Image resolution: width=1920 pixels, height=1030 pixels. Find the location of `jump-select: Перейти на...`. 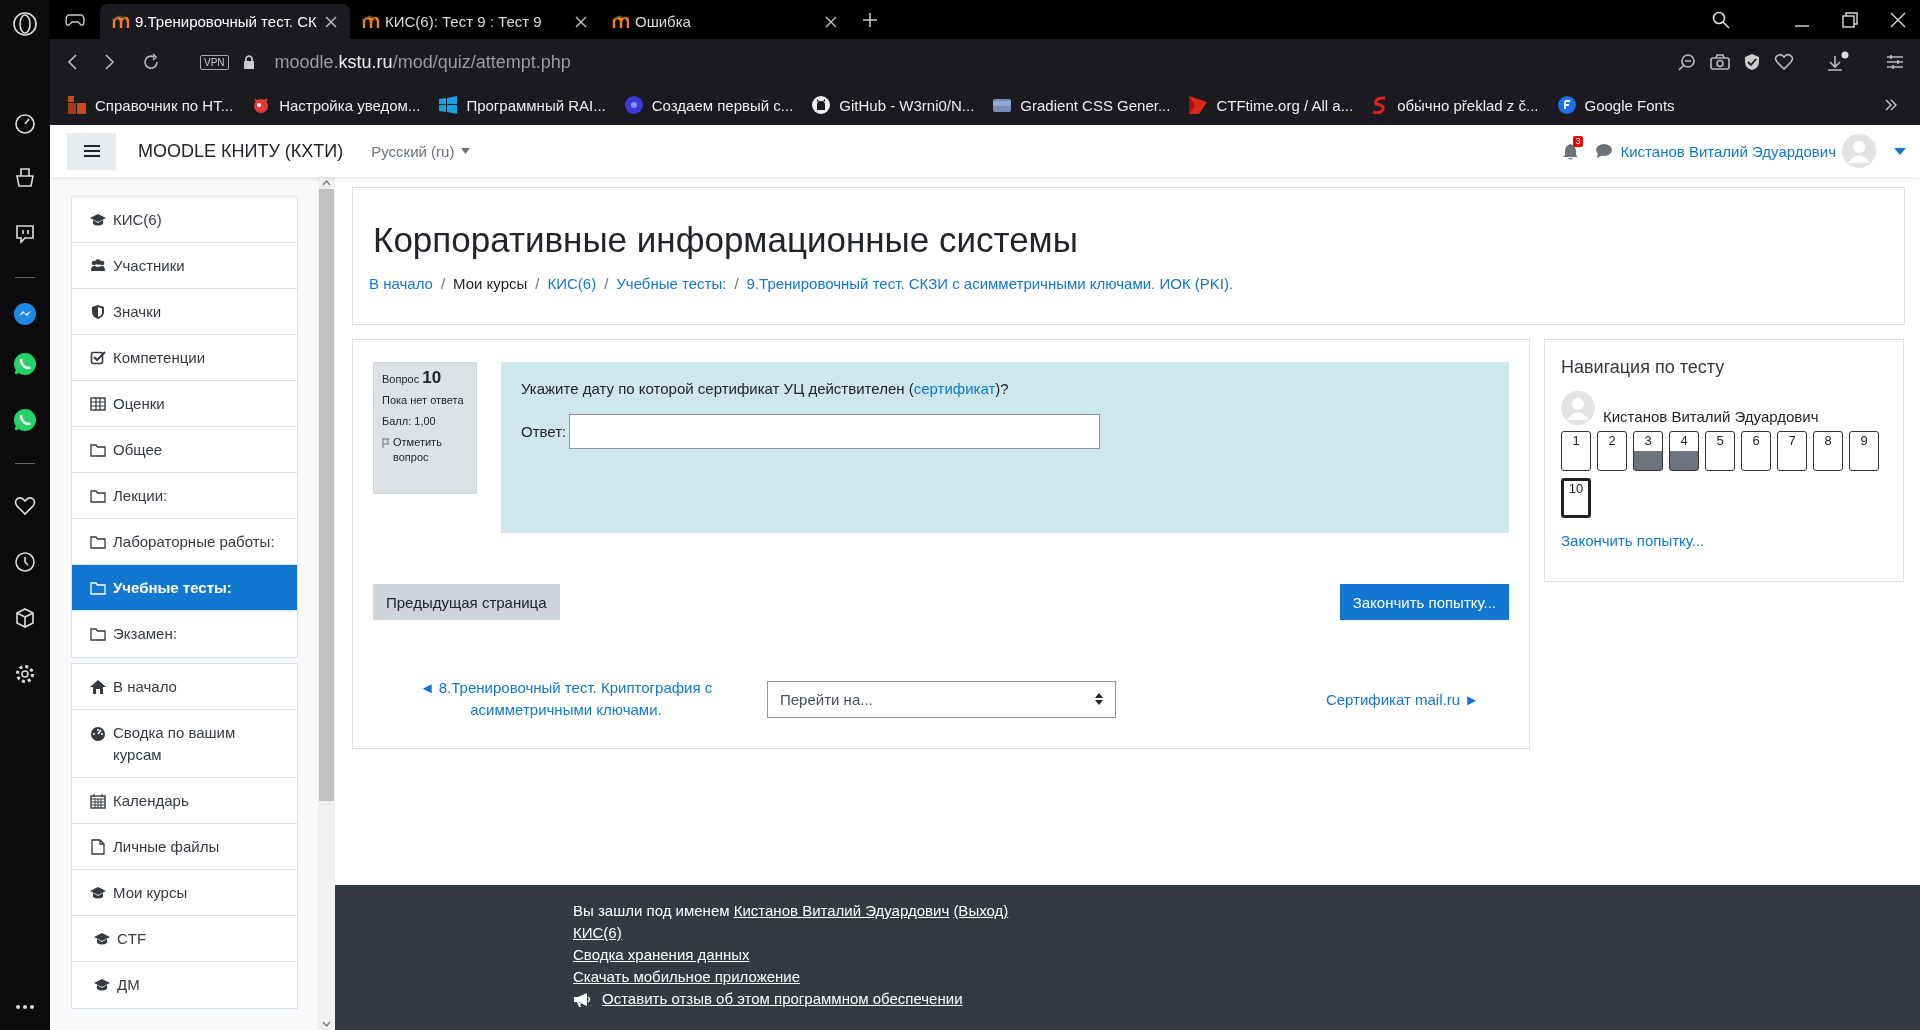

jump-select: Перейти на... is located at coordinates (941, 699).